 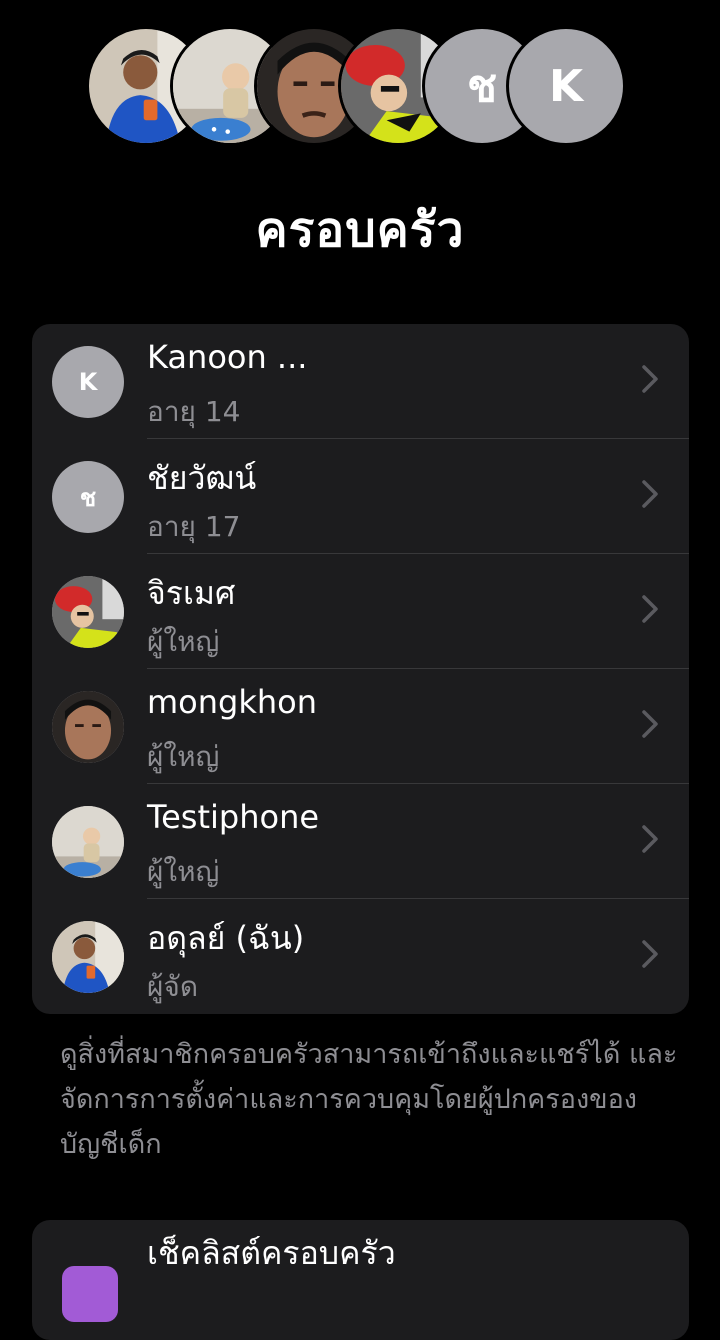 I want to click on member-role: อายุ 14, so click(x=194, y=411).